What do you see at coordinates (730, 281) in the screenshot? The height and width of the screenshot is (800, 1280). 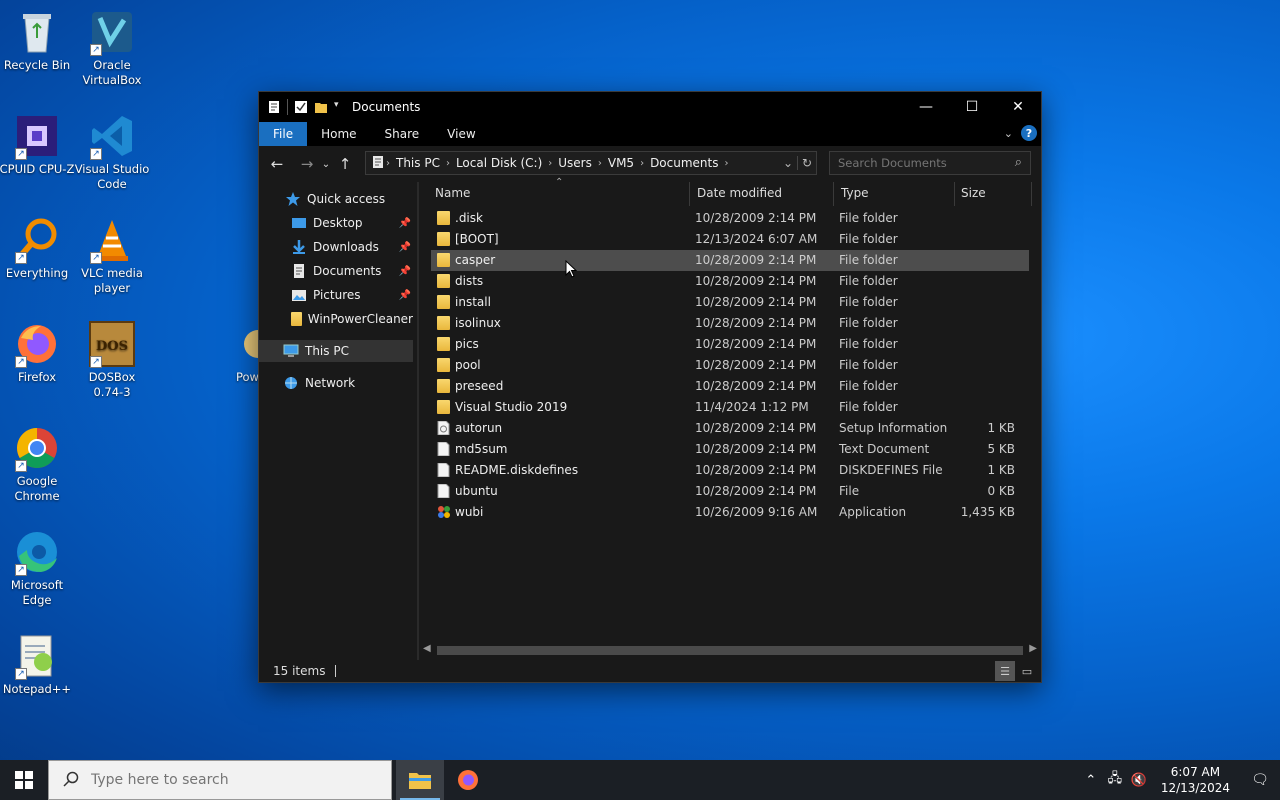 I see `file-row: dists 10/28/2009 2:14 PM File folder` at bounding box center [730, 281].